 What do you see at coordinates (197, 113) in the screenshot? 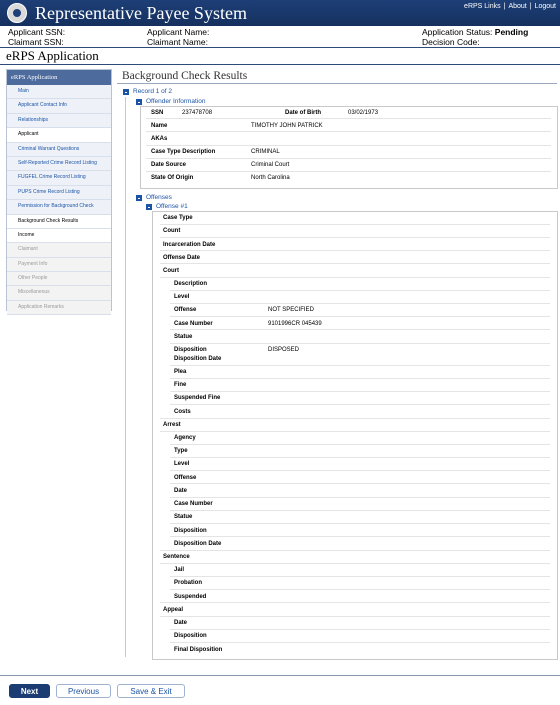
I see `ssn-value: 237478708` at bounding box center [197, 113].